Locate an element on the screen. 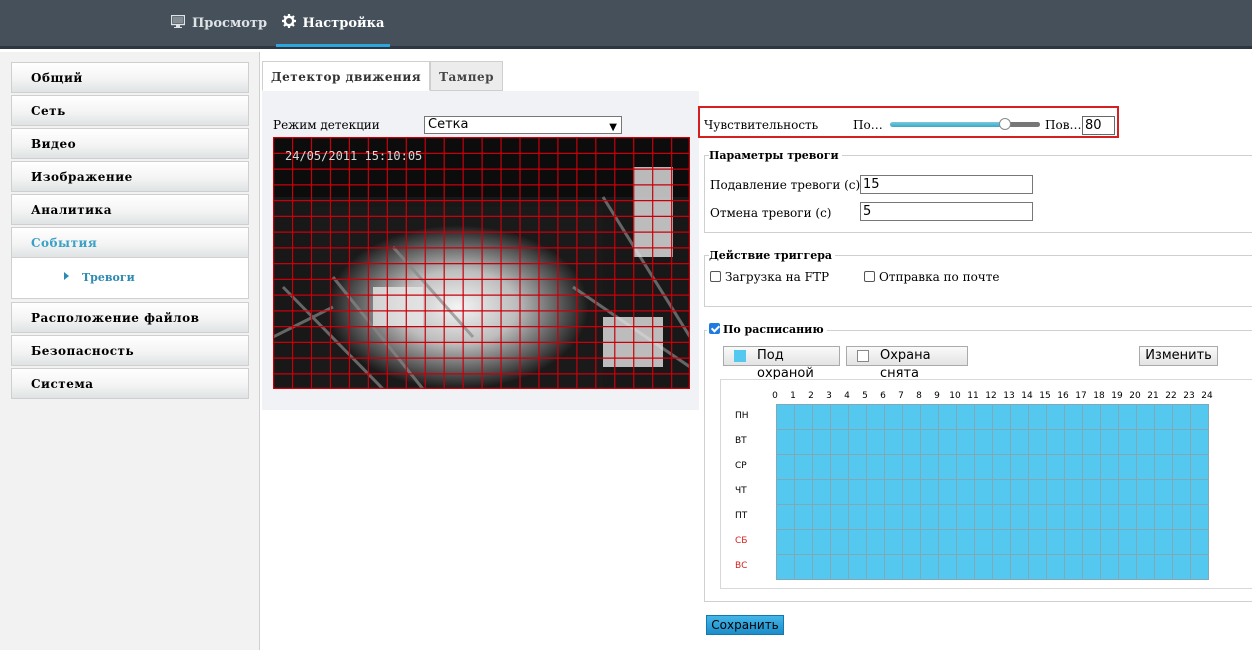  ftp-checkbox is located at coordinates (715, 276).